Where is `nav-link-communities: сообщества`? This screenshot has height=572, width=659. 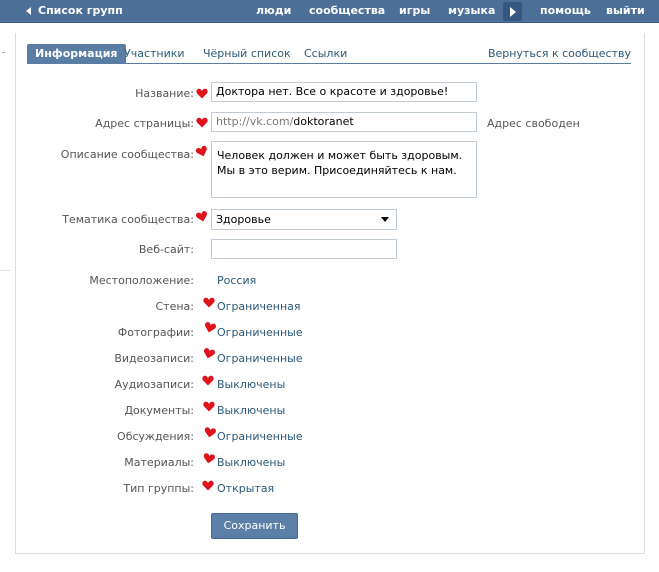
nav-link-communities: сообщества is located at coordinates (347, 10).